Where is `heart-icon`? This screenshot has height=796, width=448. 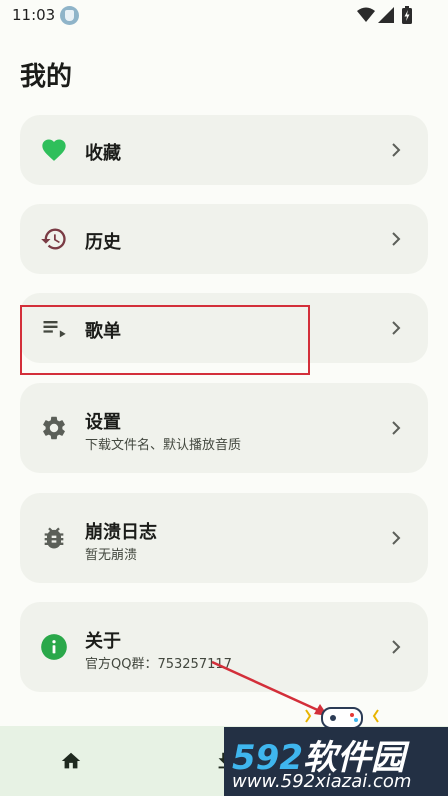
heart-icon is located at coordinates (54, 150).